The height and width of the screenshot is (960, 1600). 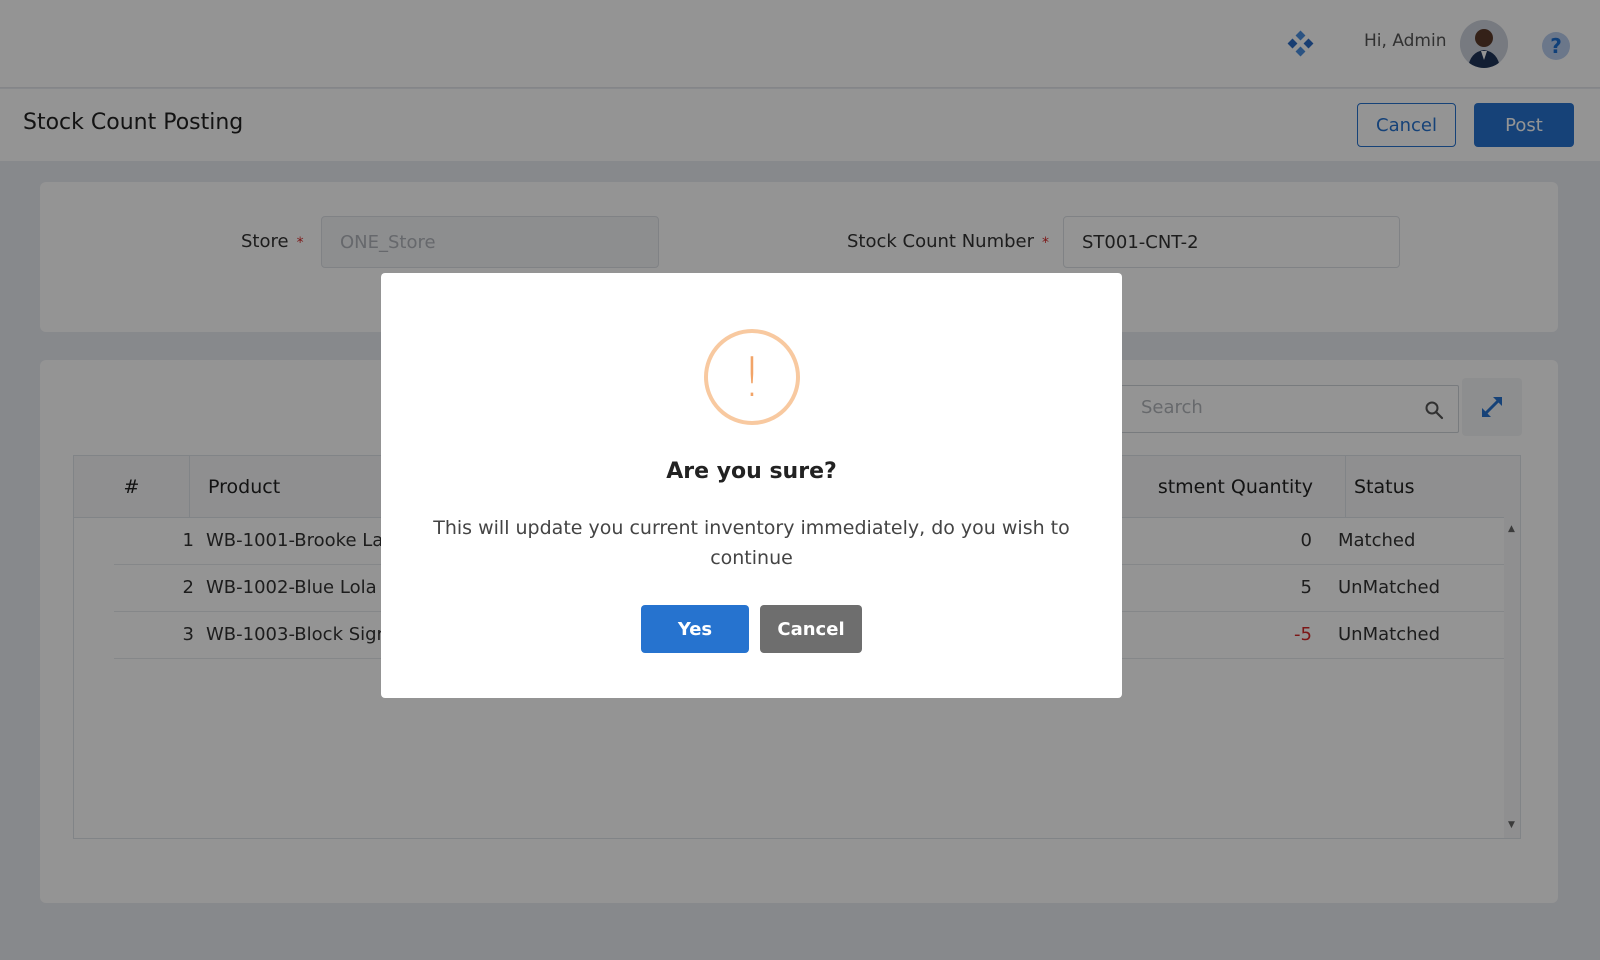 What do you see at coordinates (695, 629) in the screenshot?
I see `yes-button: Yes` at bounding box center [695, 629].